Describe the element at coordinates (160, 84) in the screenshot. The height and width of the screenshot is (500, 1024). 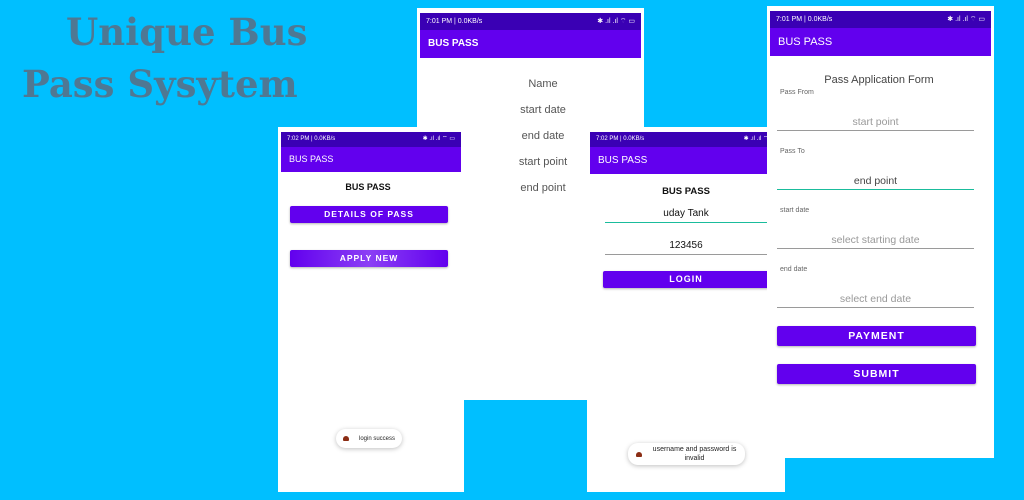
I see `headline-line-2: Pass Sysytem` at that location.